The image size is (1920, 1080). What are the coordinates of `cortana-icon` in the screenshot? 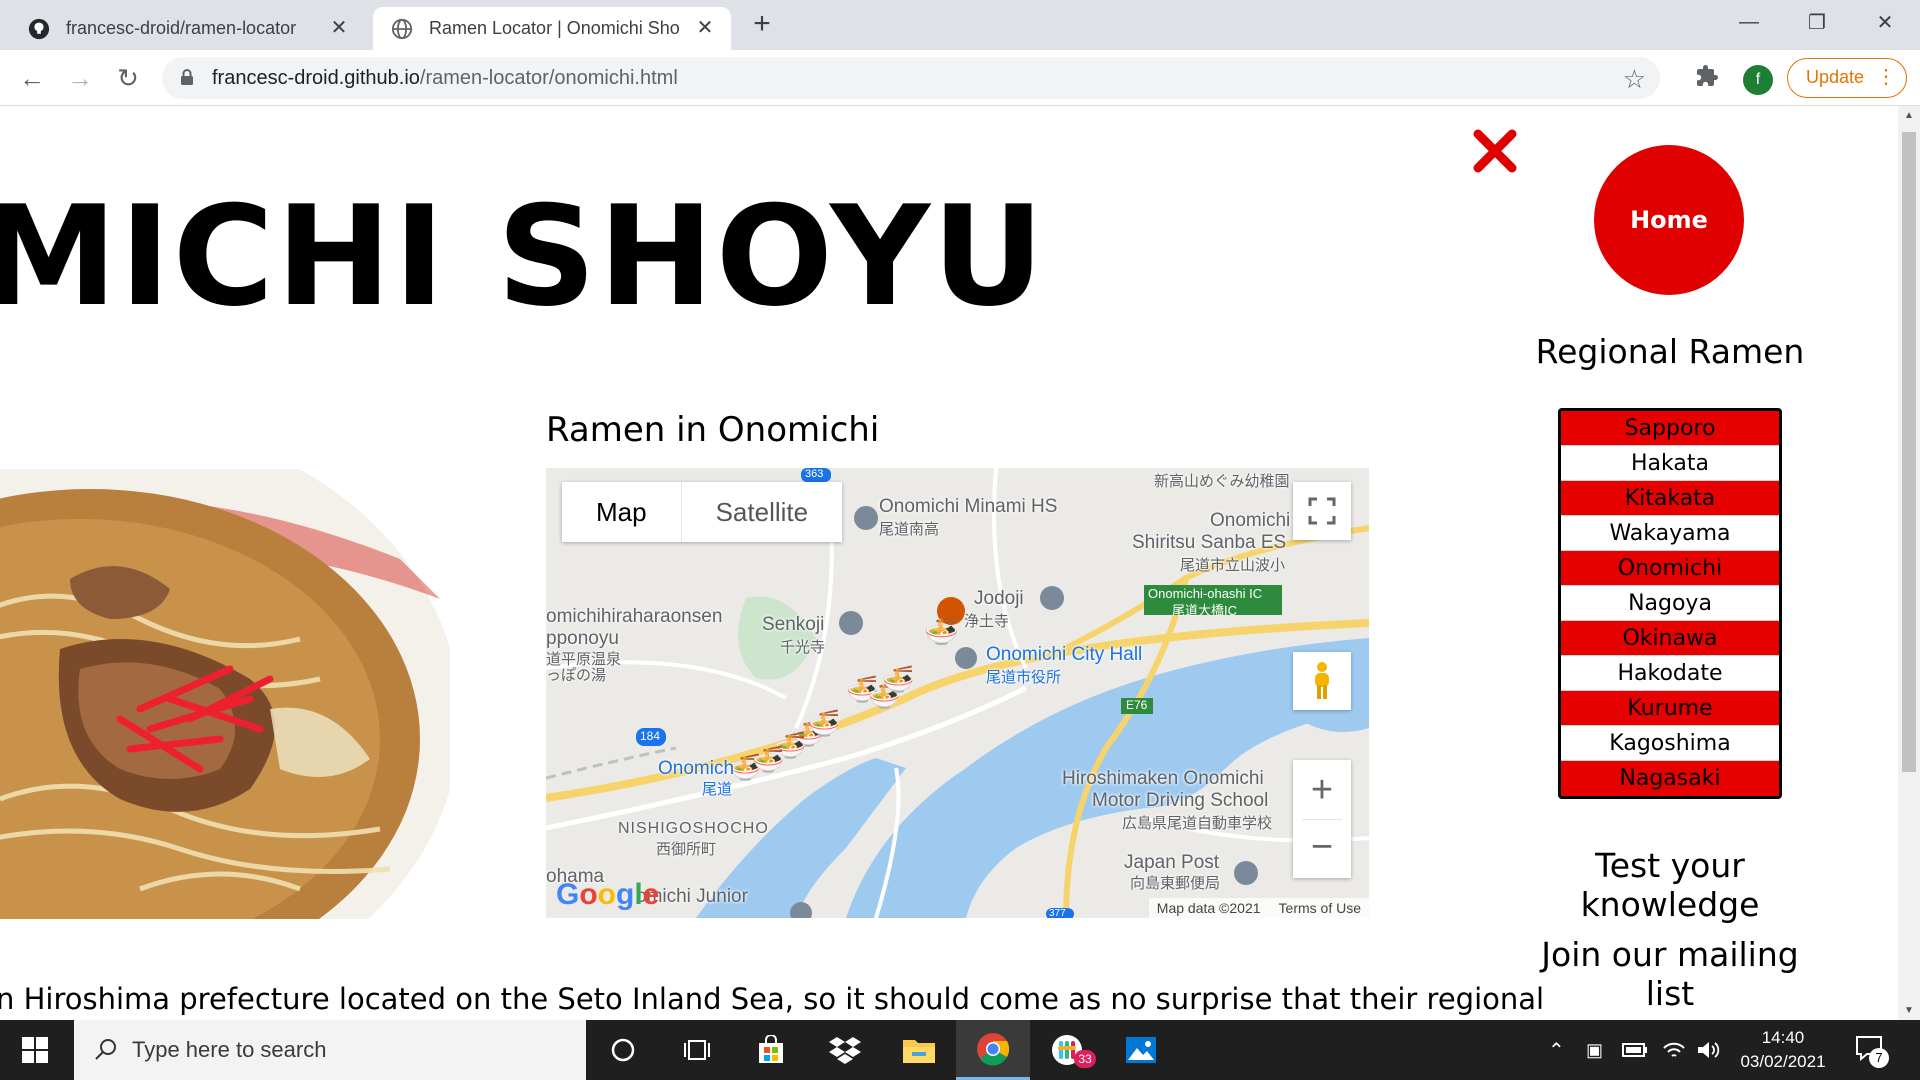 It's located at (623, 1050).